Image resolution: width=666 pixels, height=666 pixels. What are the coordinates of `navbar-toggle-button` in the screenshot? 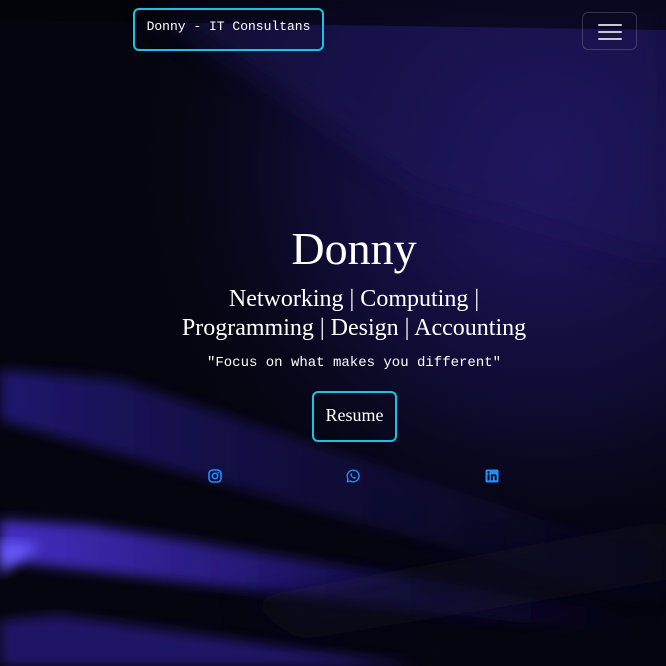 It's located at (609, 31).